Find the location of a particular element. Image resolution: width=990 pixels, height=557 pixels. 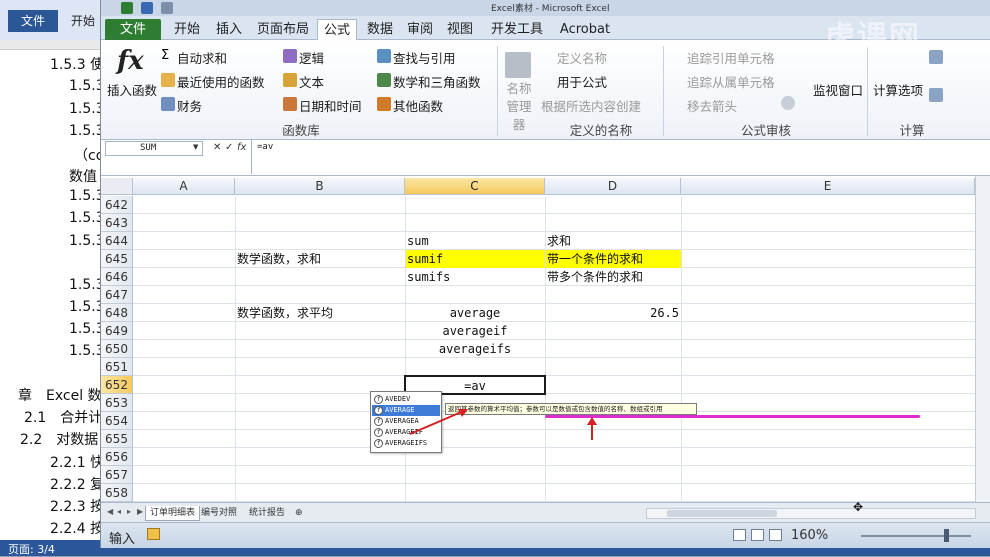

watermark-logo: 虎课网 is located at coordinates (873, 37).